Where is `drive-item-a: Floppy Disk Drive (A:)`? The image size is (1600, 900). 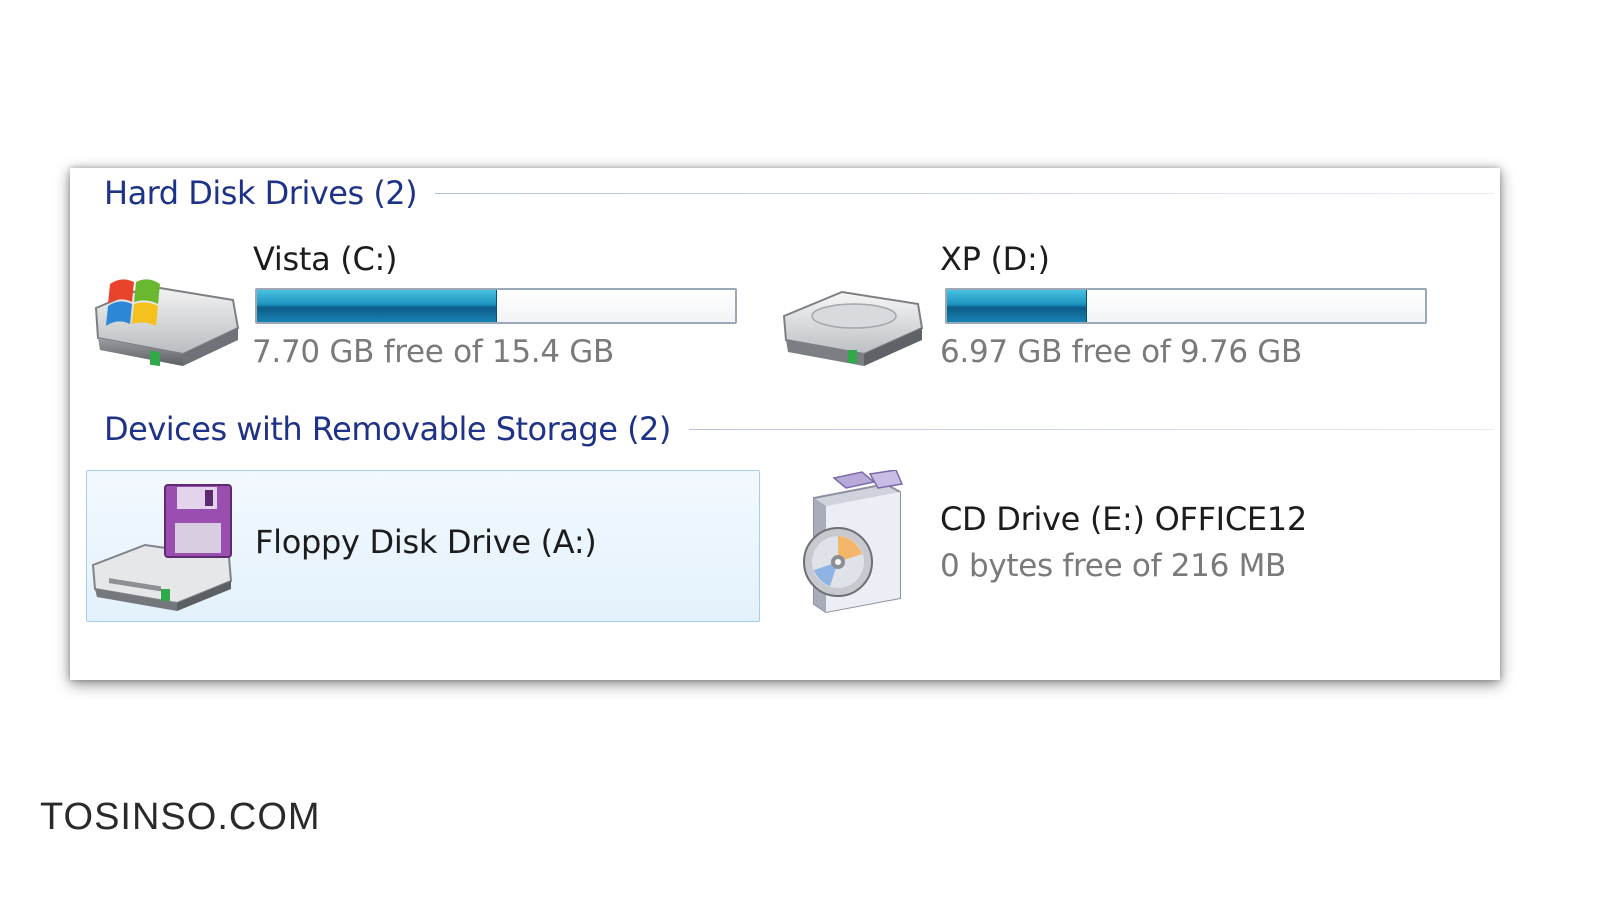 drive-item-a: Floppy Disk Drive (A:) is located at coordinates (423, 546).